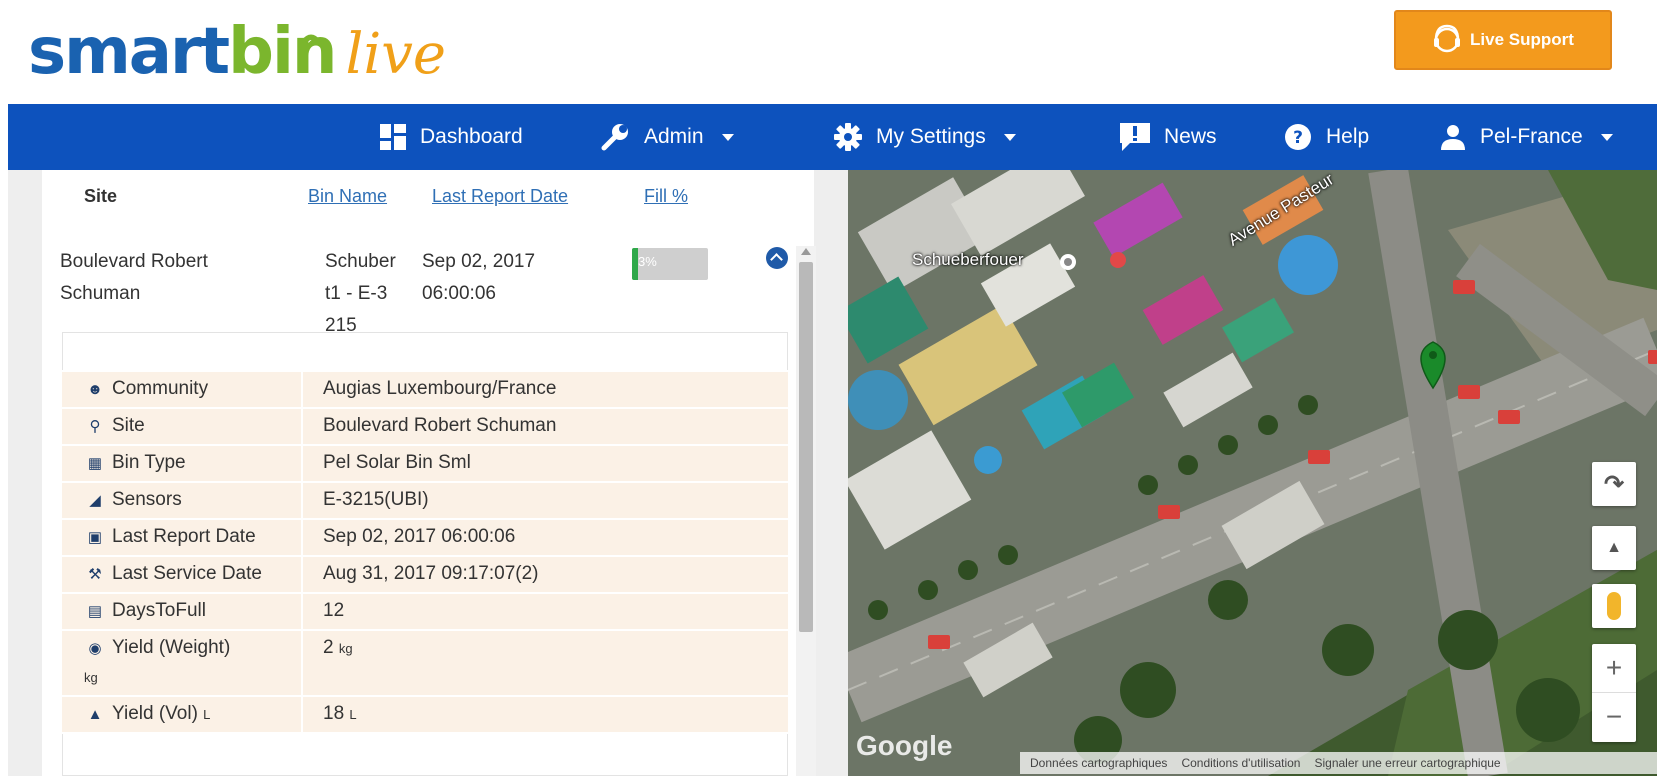  I want to click on signal-icon: ◢, so click(95, 500).